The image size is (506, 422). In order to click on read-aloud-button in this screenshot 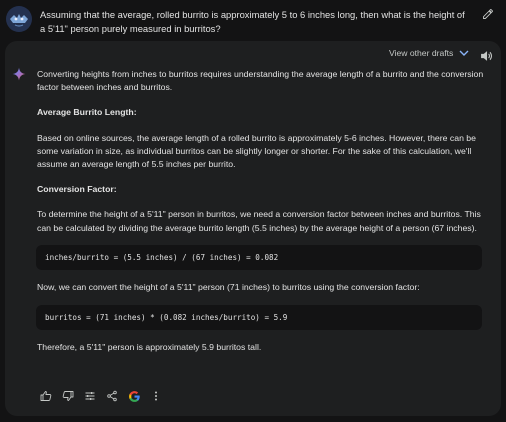, I will do `click(486, 56)`.